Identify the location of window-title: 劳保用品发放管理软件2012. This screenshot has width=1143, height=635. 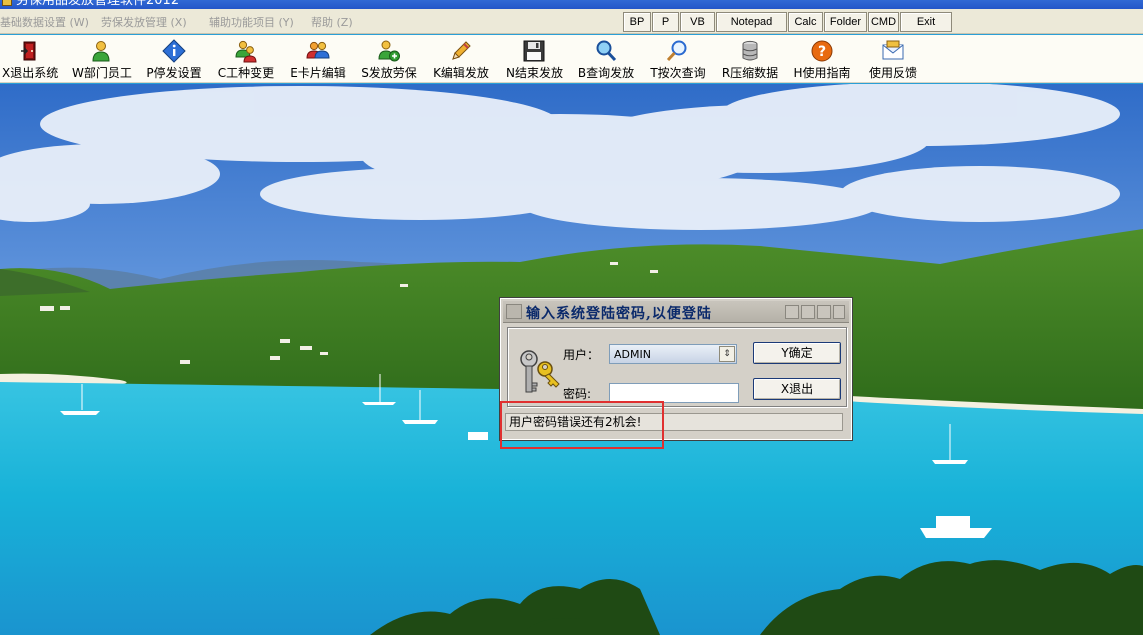
(98, 4).